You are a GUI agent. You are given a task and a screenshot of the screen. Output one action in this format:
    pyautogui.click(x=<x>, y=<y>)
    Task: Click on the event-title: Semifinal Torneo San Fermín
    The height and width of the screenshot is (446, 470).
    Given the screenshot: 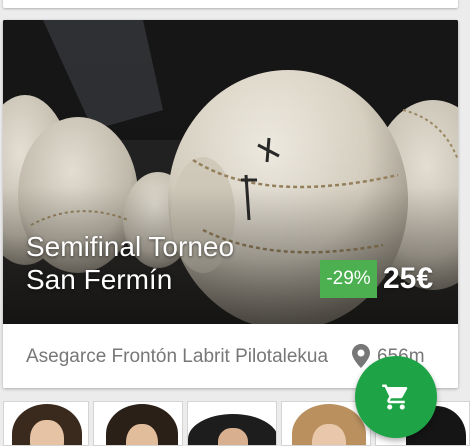 What is the action you would take?
    pyautogui.click(x=130, y=263)
    